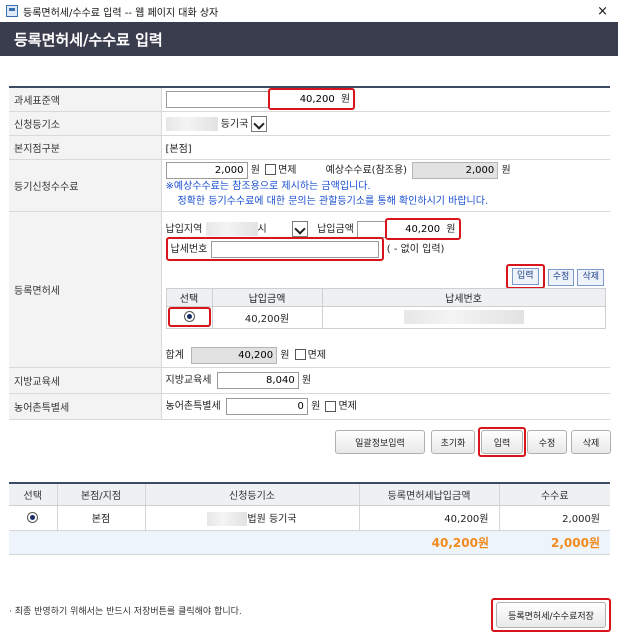  What do you see at coordinates (85, 185) in the screenshot?
I see `fee-label: 등기신청수수료` at bounding box center [85, 185].